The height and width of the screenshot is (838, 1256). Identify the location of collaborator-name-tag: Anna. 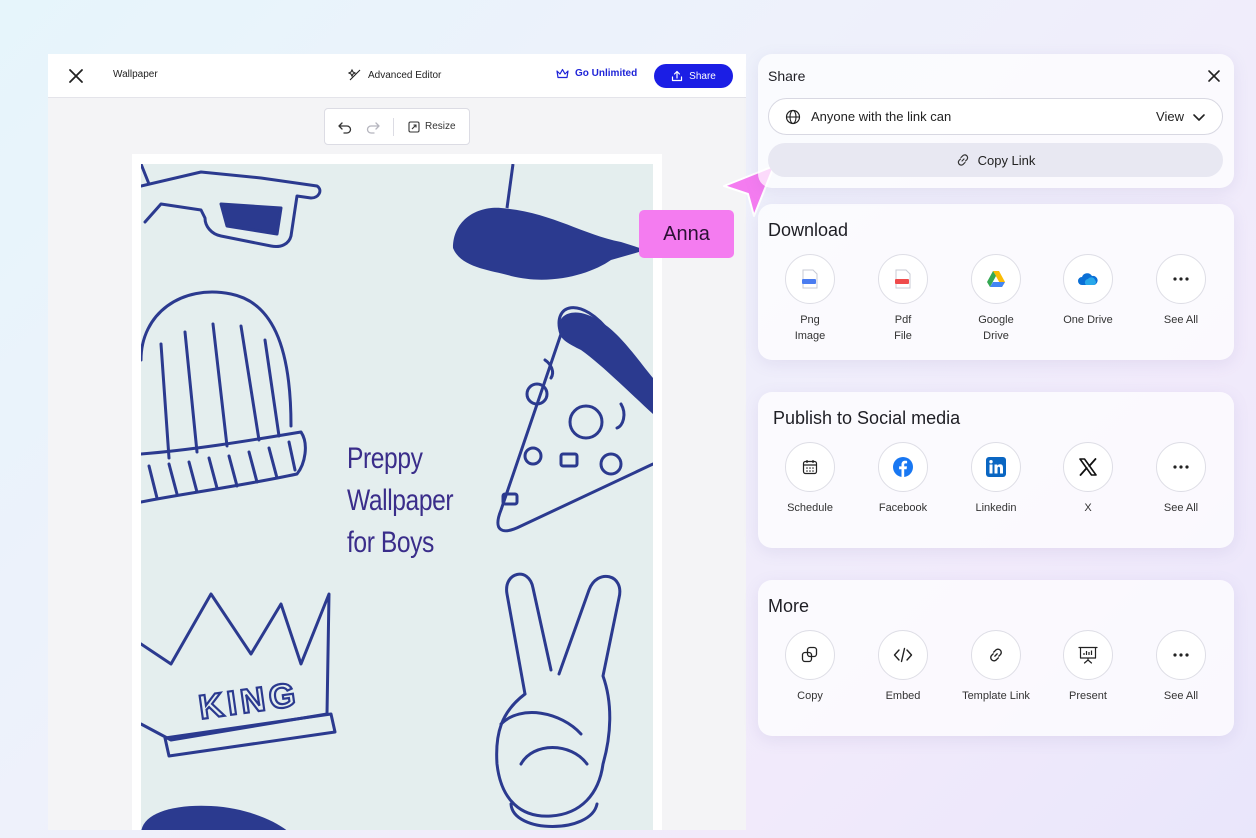
(686, 234).